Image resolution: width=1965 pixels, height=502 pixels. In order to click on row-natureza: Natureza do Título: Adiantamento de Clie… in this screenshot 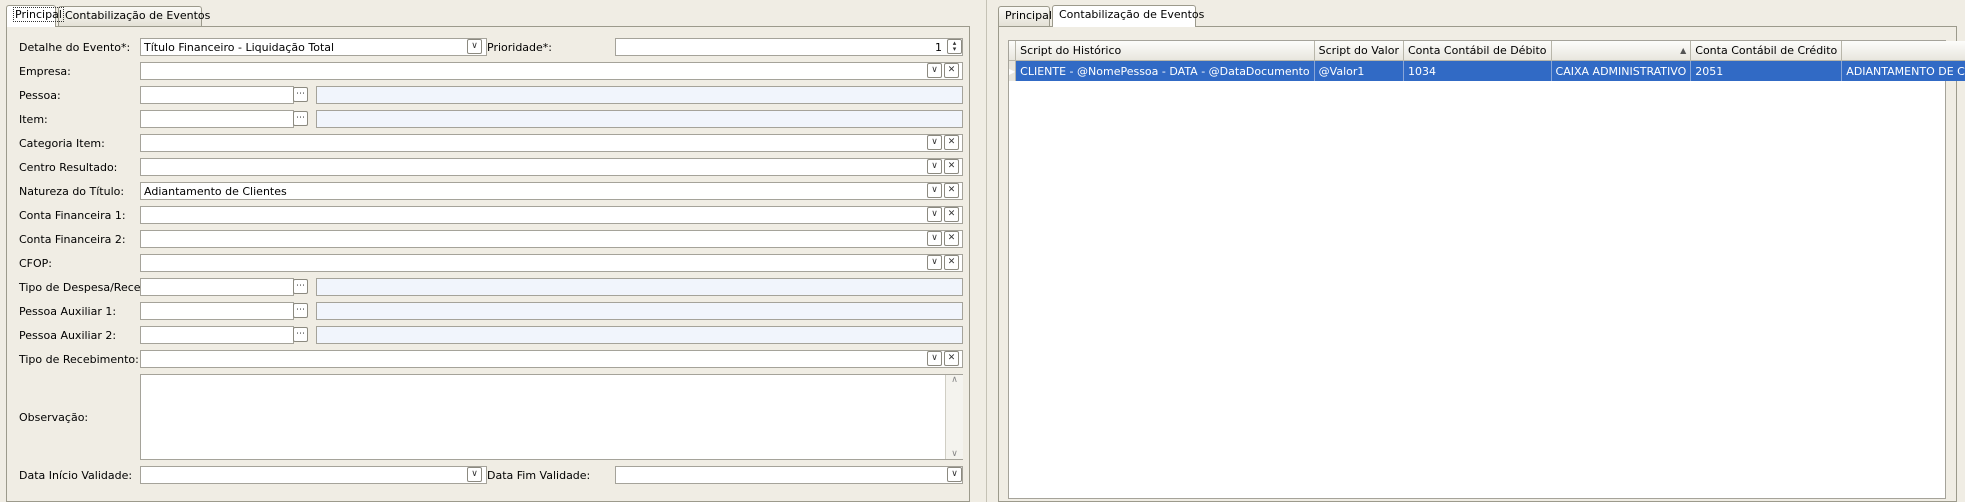, I will do `click(488, 192)`.